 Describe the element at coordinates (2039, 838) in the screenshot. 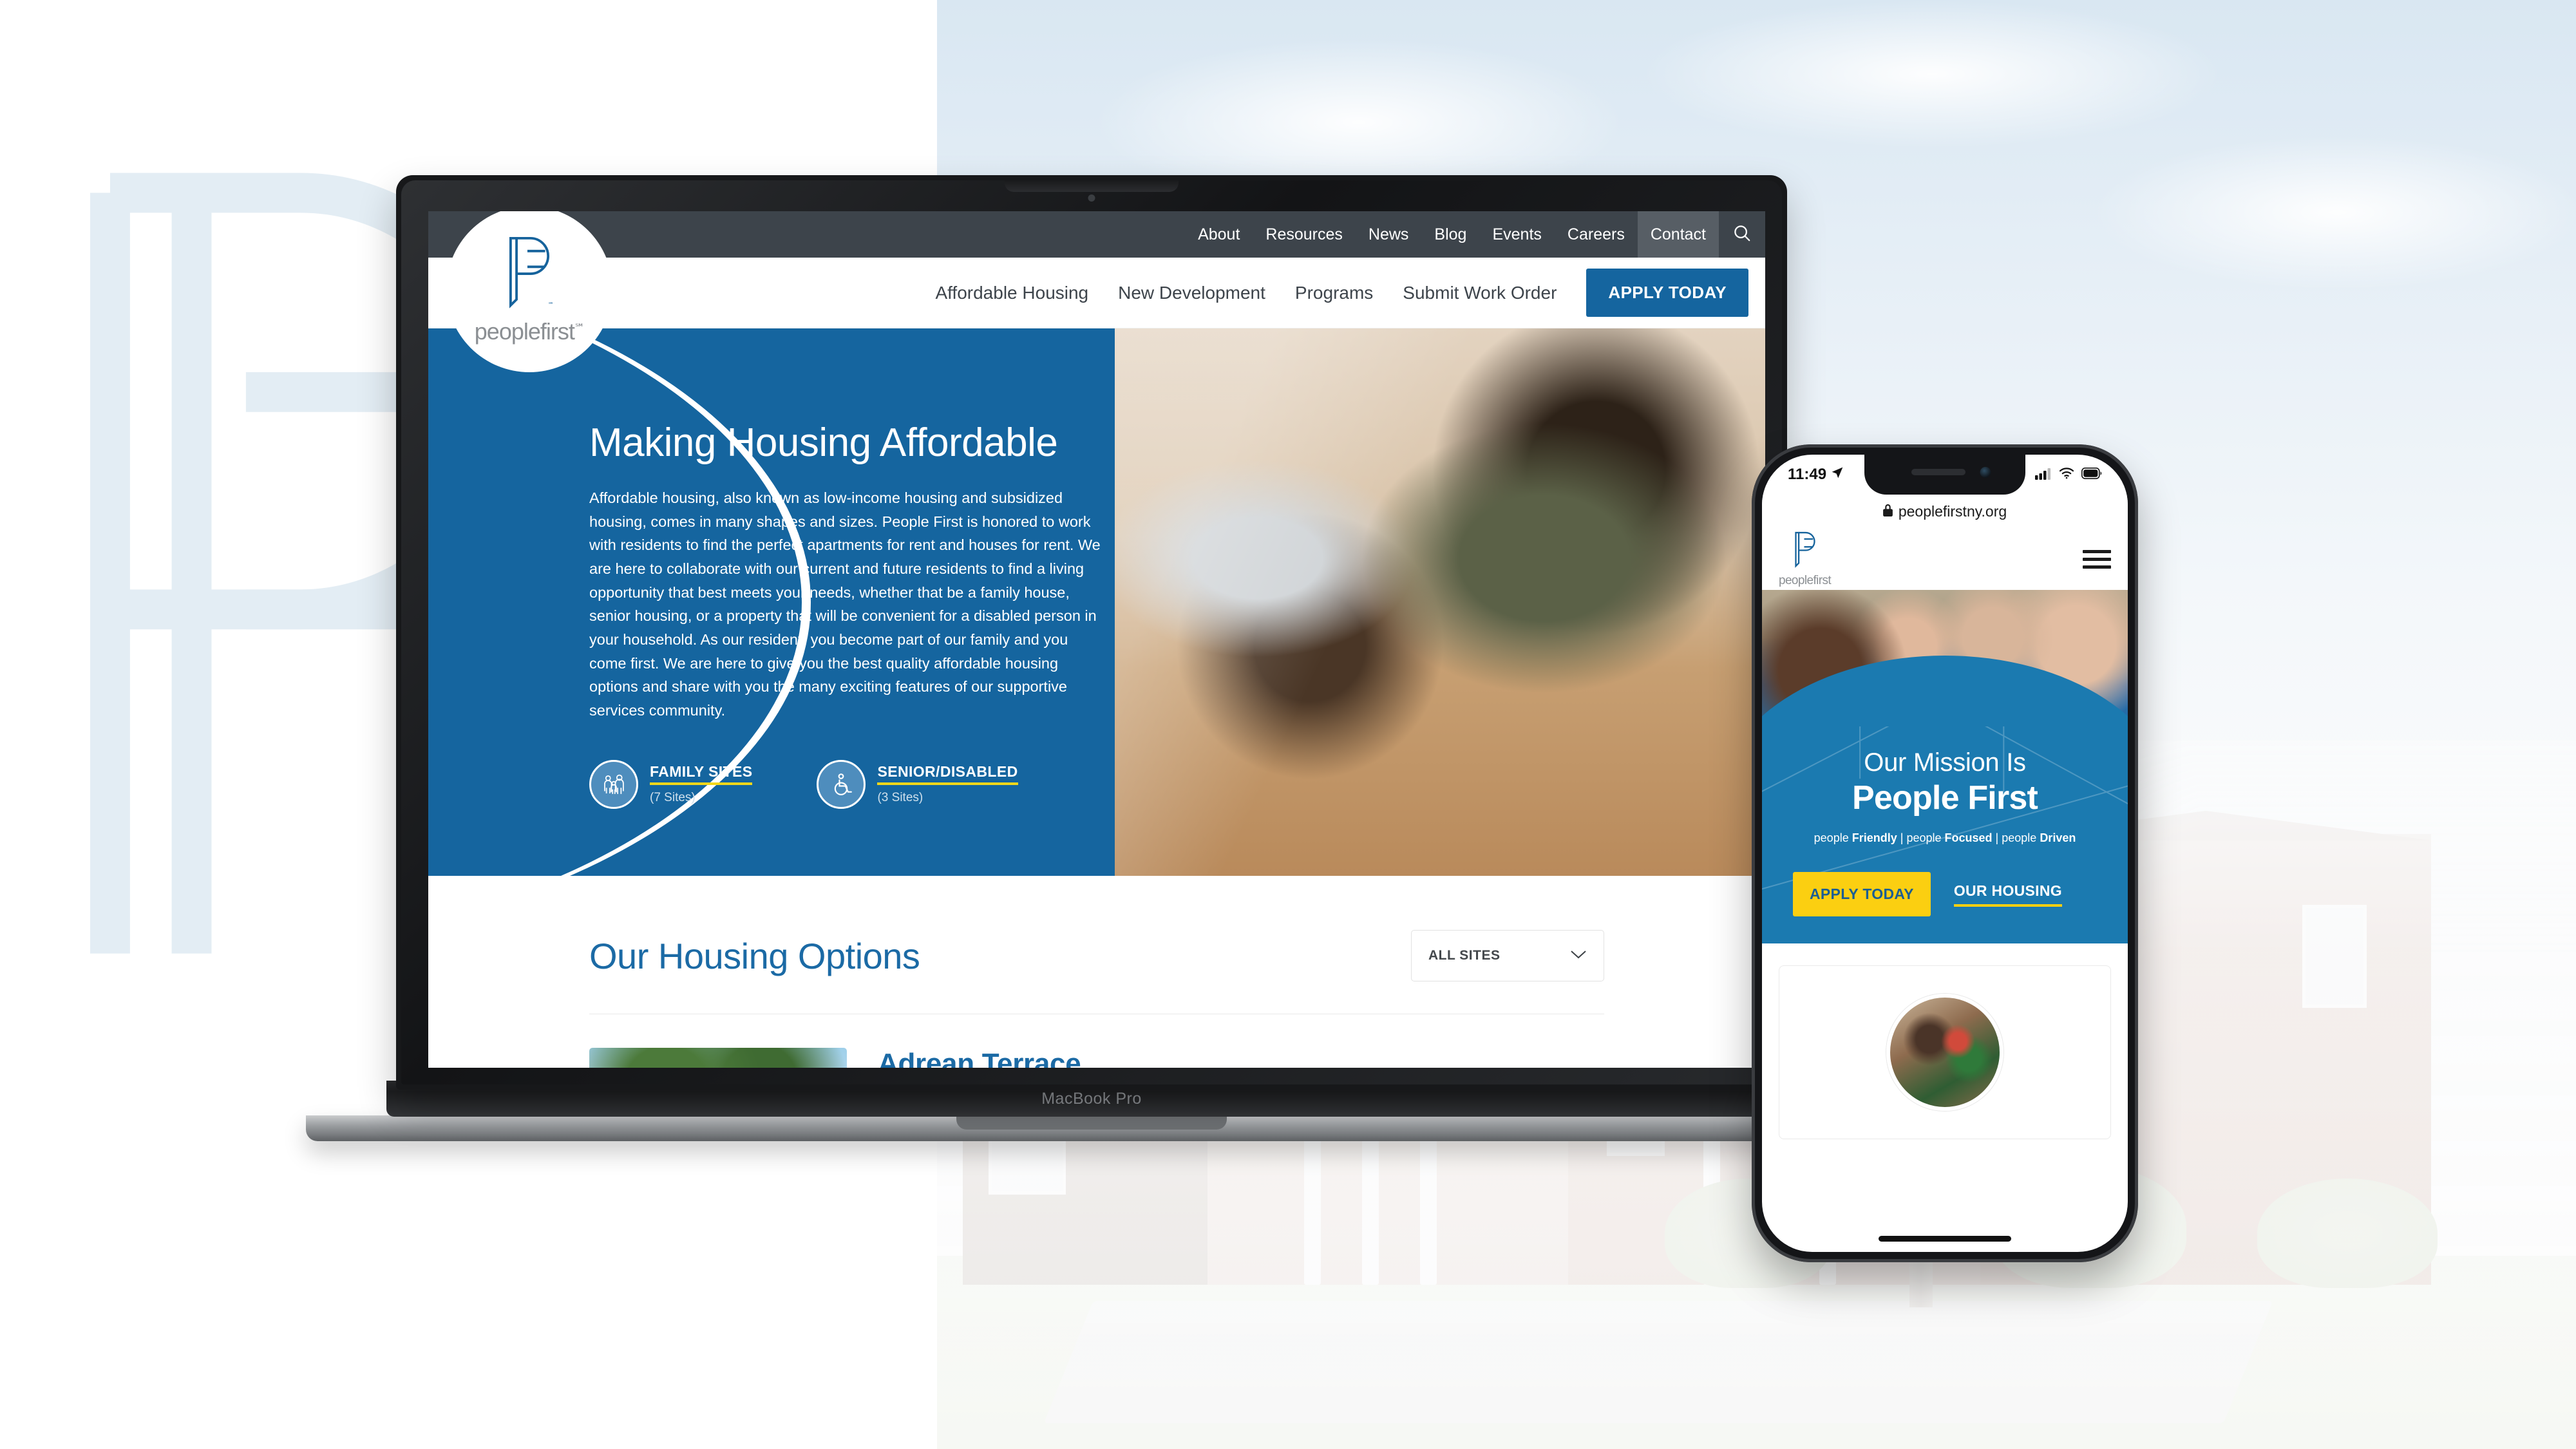

I see `tagline-part-3: people Driven` at that location.